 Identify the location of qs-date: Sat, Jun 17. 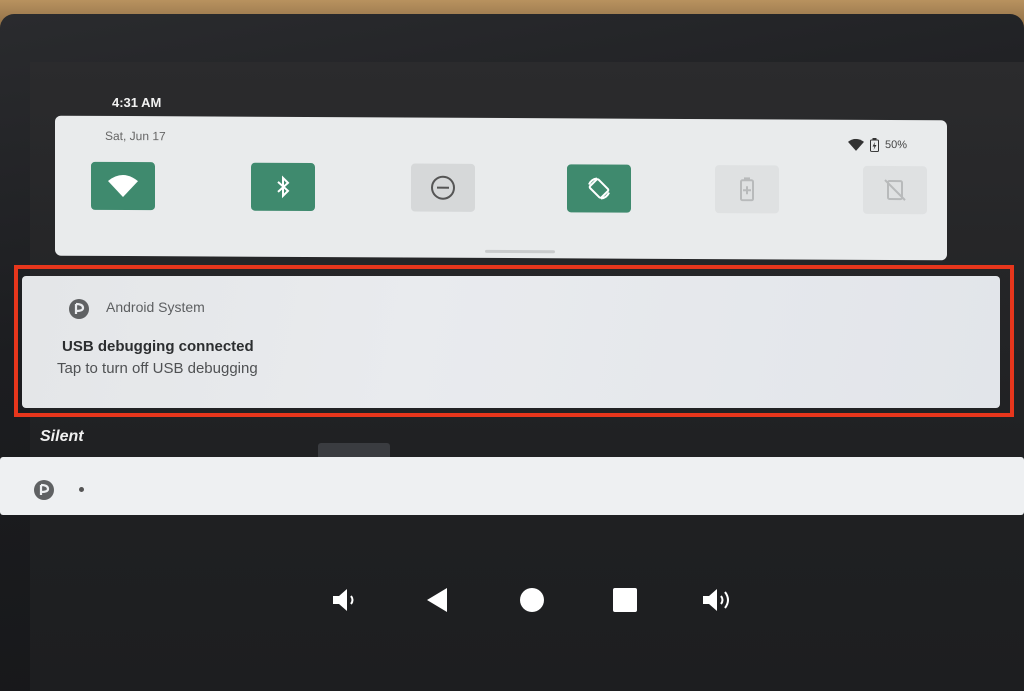
(135, 136).